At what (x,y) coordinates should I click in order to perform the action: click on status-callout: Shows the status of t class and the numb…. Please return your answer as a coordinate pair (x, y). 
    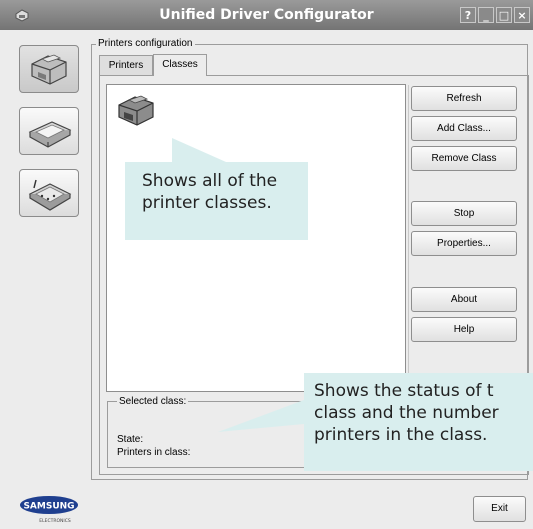
    Looking at the image, I should click on (418, 422).